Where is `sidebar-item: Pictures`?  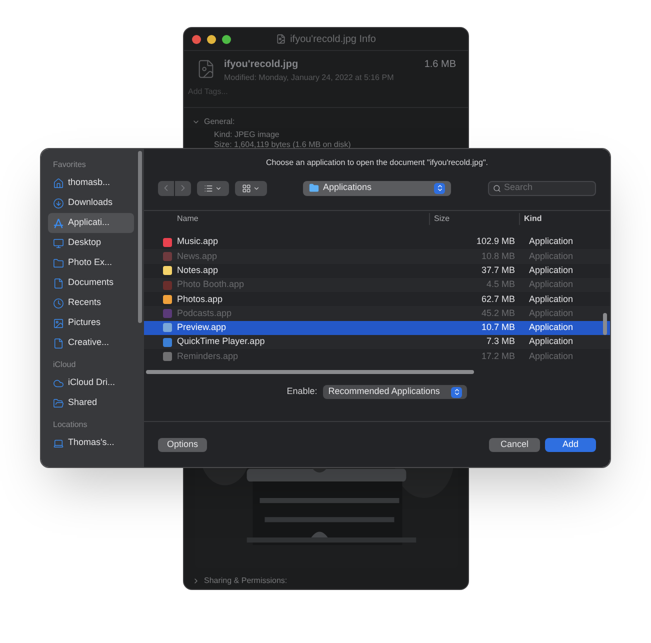
sidebar-item: Pictures is located at coordinates (91, 323).